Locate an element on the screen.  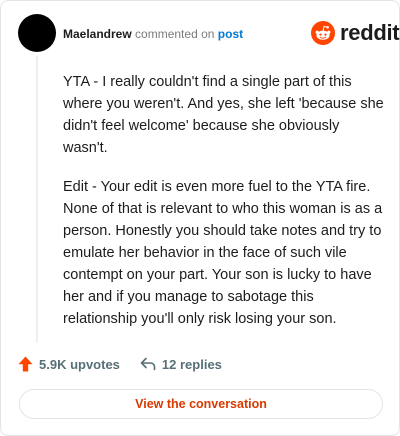
upvote-arrow-icon is located at coordinates (25, 364).